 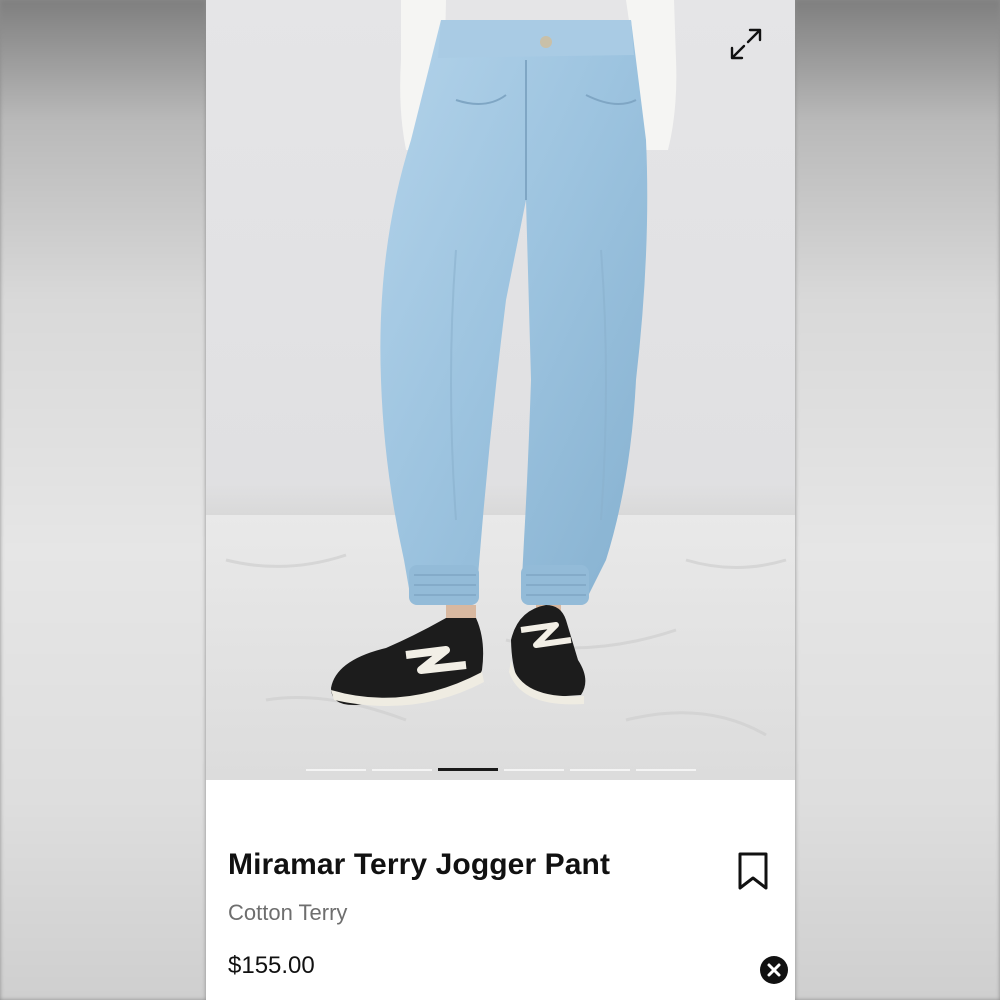 What do you see at coordinates (753, 871) in the screenshot?
I see `bookmark-icon` at bounding box center [753, 871].